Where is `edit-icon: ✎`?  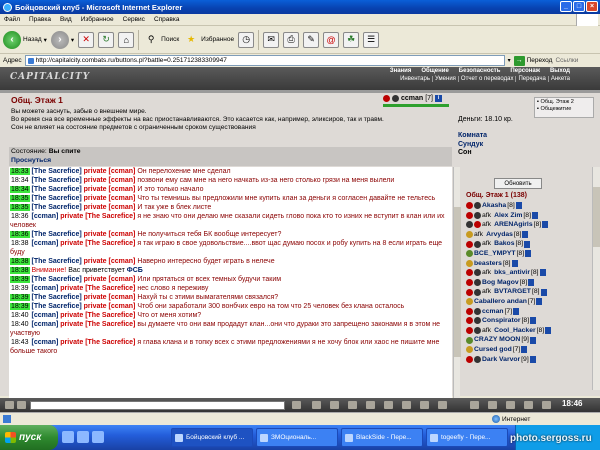 edit-icon: ✎ is located at coordinates (311, 39).